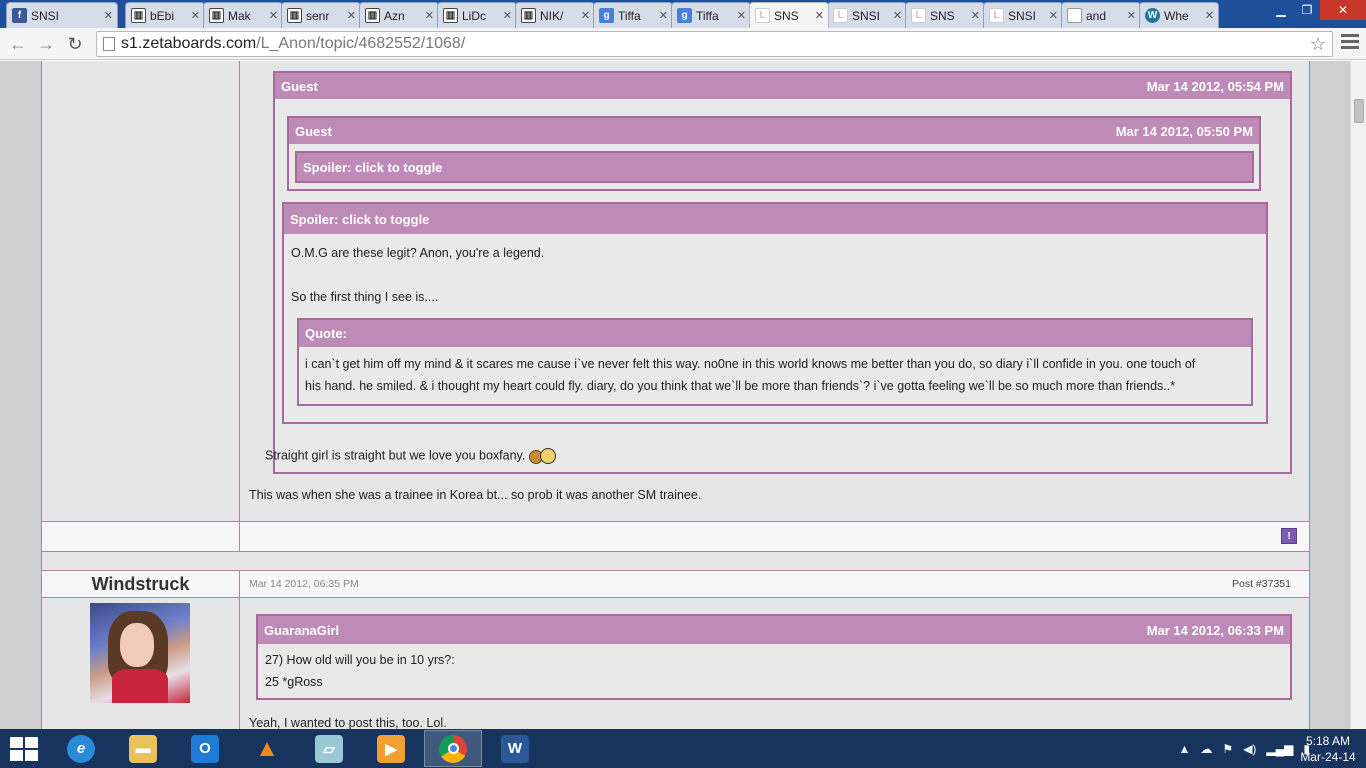 The height and width of the screenshot is (768, 1366). What do you see at coordinates (24, 749) in the screenshot?
I see `windows-start-icon` at bounding box center [24, 749].